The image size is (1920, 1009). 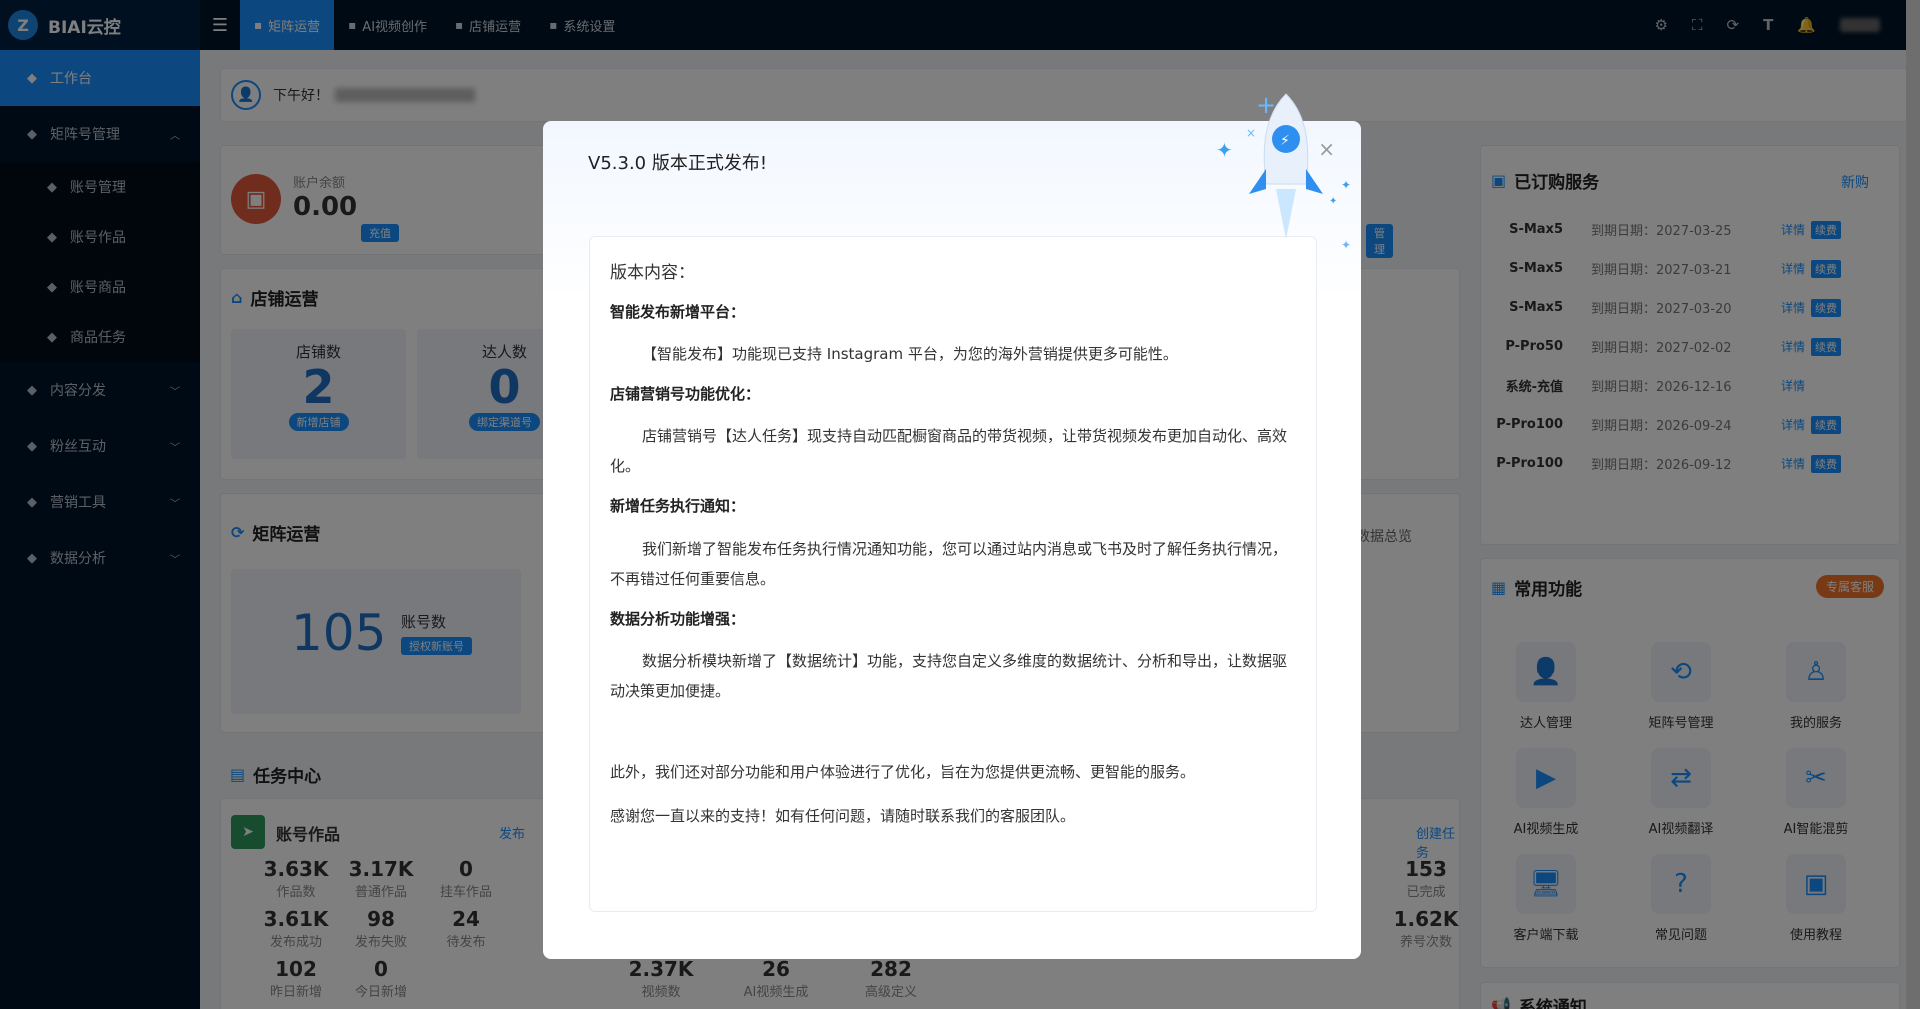 I want to click on section-heading: 数据分析功能增强：, so click(x=678, y=618).